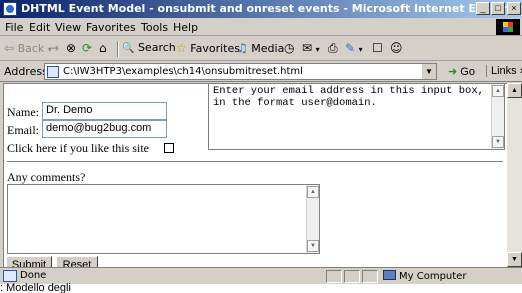 The image size is (522, 293). Describe the element at coordinates (35, 287) in the screenshot. I see `figure-caption: : Modello degli` at that location.